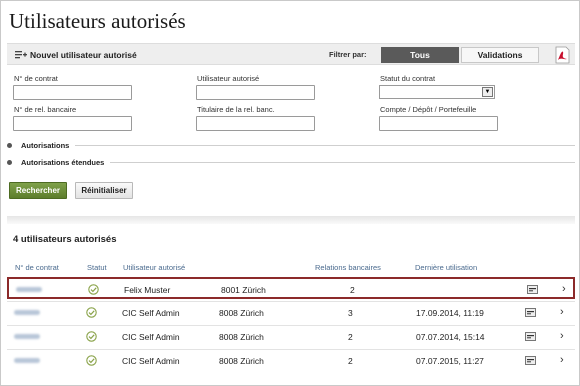  What do you see at coordinates (437, 92) in the screenshot?
I see `contract-status-select: ▼` at bounding box center [437, 92].